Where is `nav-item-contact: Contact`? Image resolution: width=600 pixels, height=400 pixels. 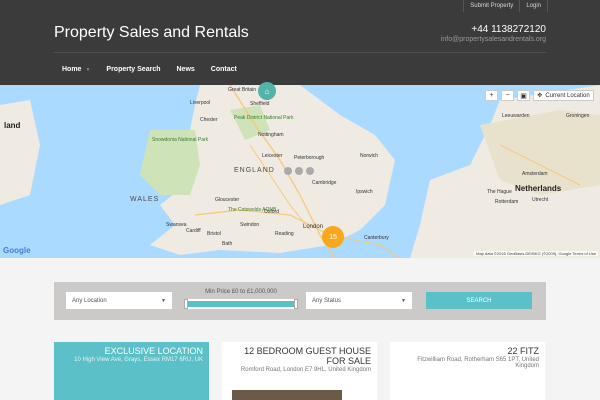 nav-item-contact: Contact is located at coordinates (224, 69).